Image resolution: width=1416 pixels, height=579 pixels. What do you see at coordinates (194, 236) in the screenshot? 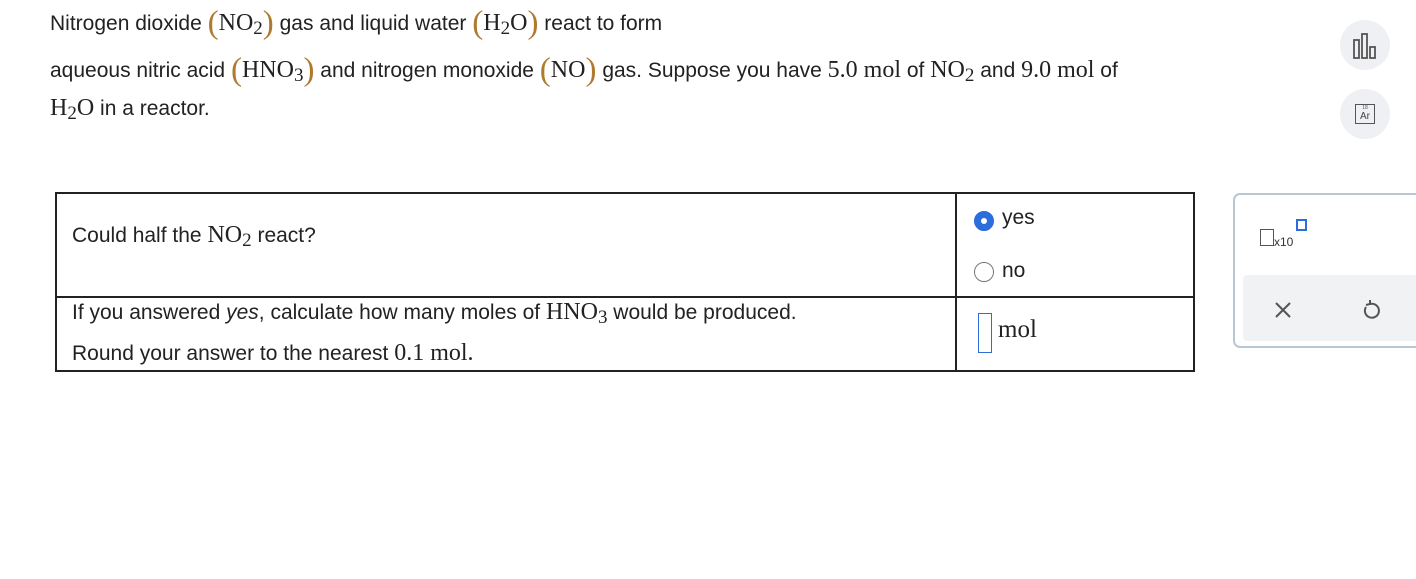
I see `question-1: Could half the NO2 react?` at bounding box center [194, 236].